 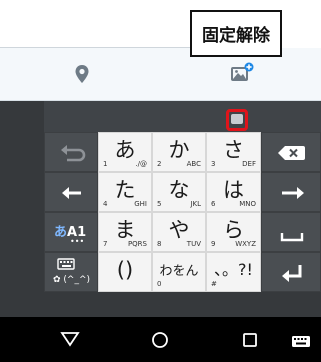 I want to click on home-circle-icon, so click(x=160, y=340).